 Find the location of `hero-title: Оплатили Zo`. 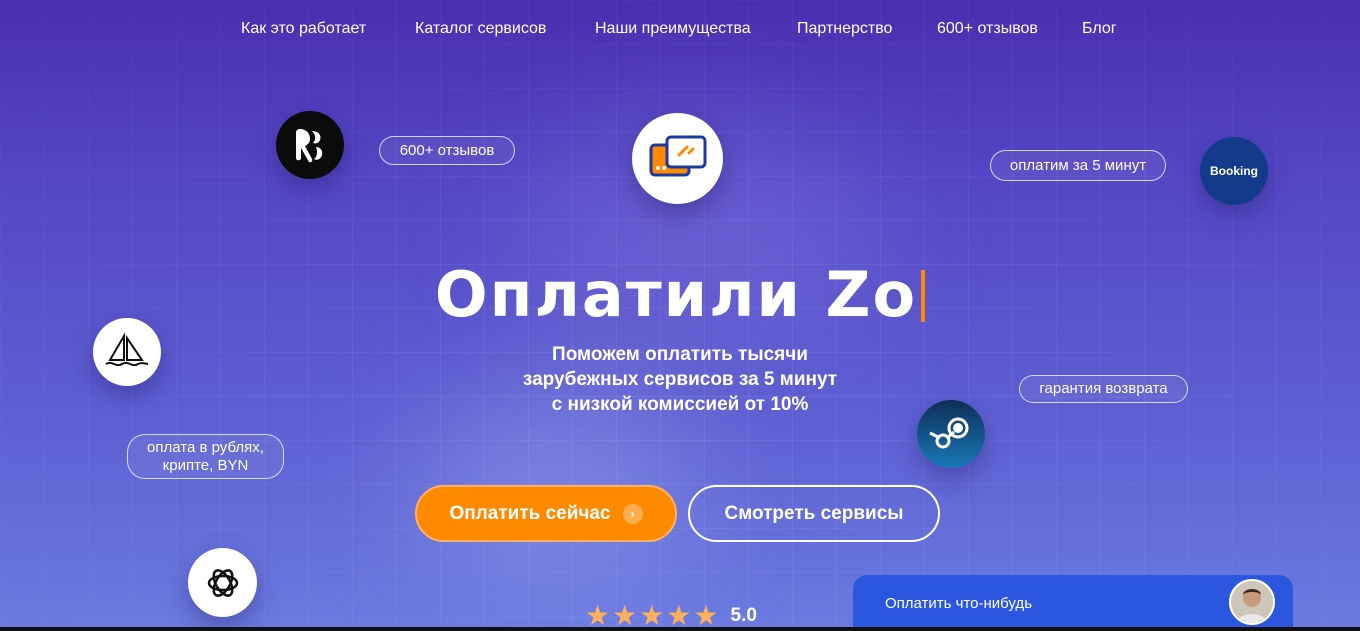

hero-title: Оплатили Zo is located at coordinates (680, 294).